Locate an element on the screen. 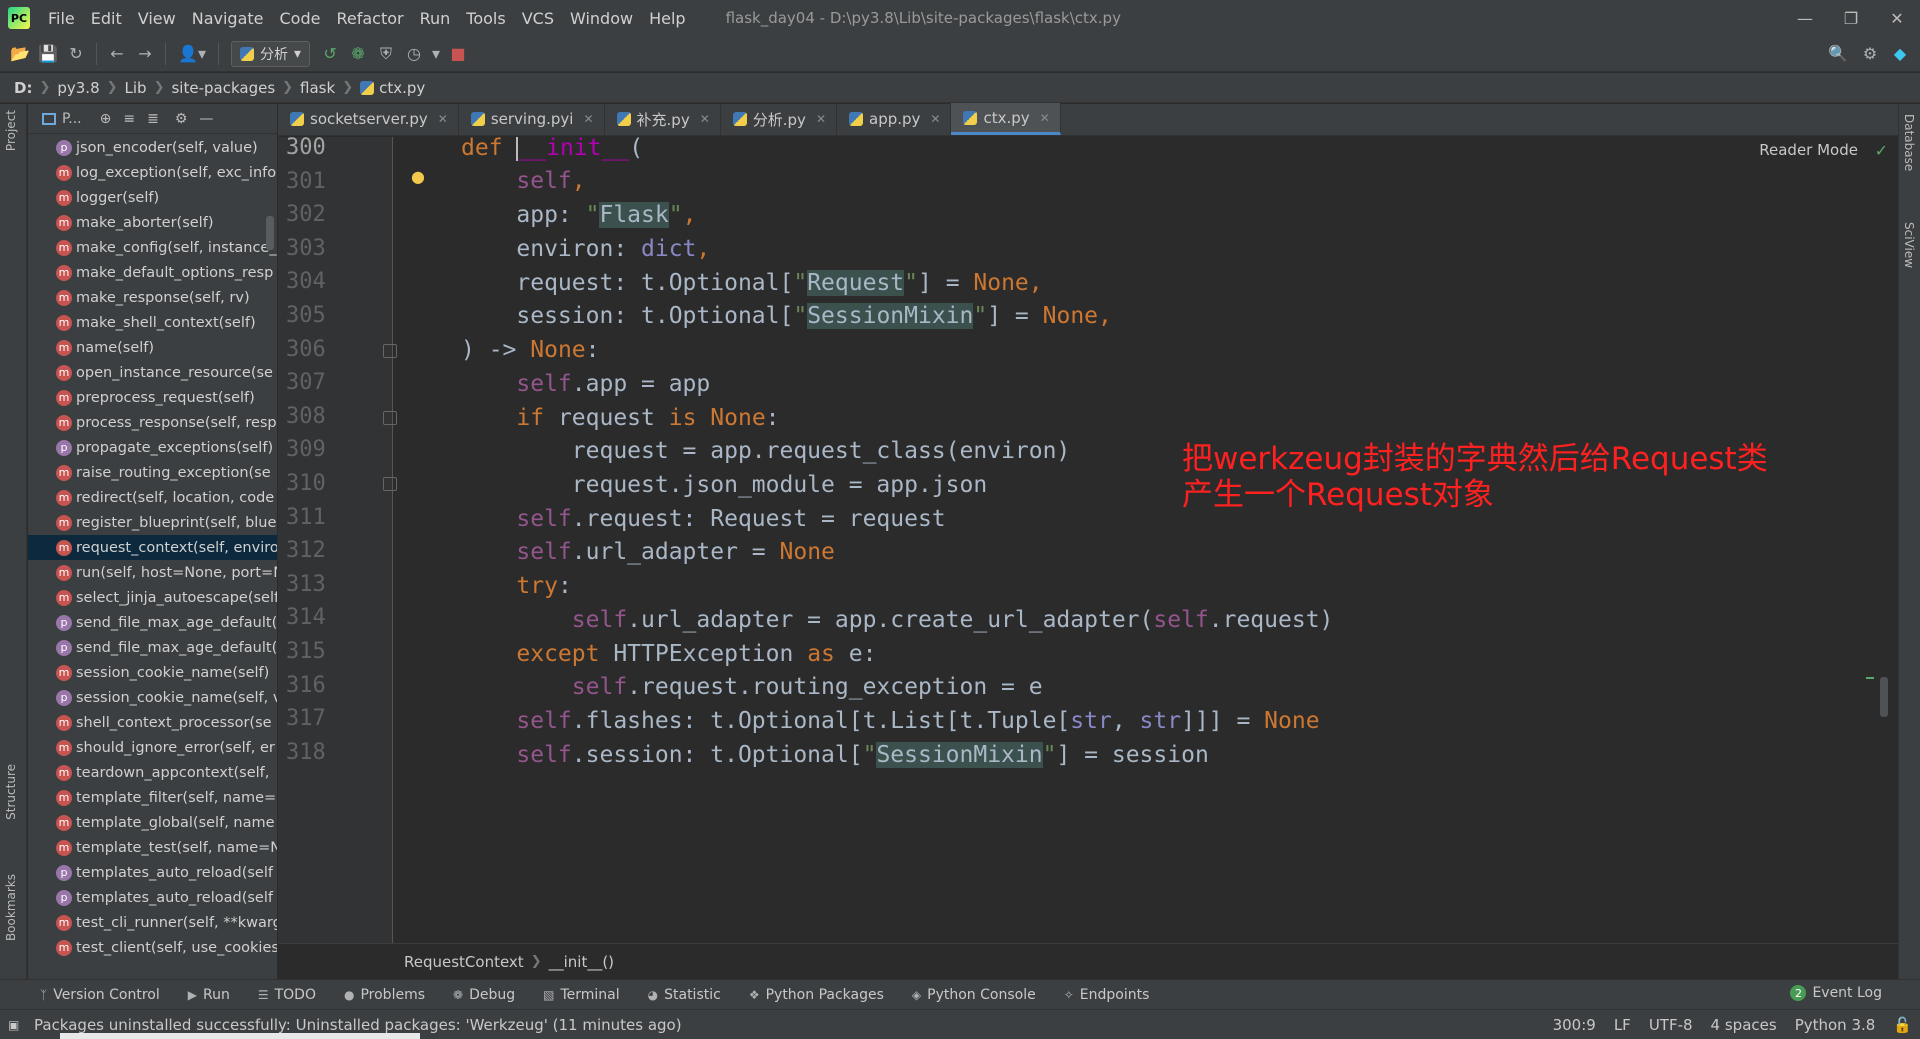 The width and height of the screenshot is (1920, 1039). terminal-tab: ▧ Terminal is located at coordinates (581, 995).